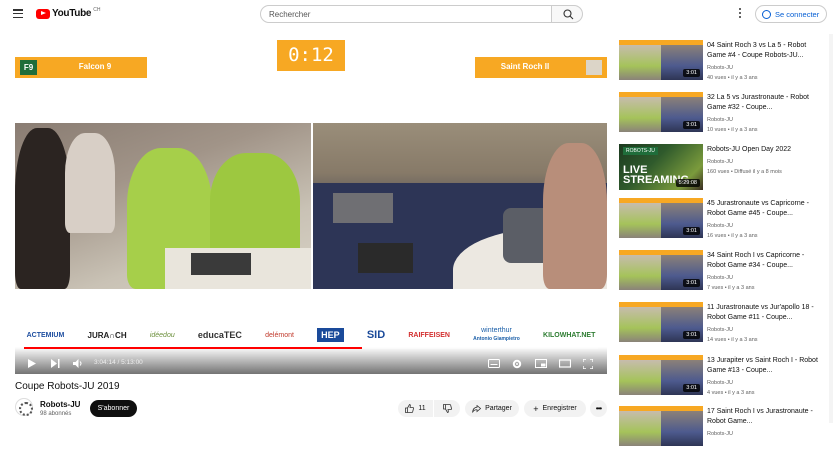  Describe the element at coordinates (311, 360) in the screenshot. I see `player-controls: 3:04:14 / 5:13:00` at that location.